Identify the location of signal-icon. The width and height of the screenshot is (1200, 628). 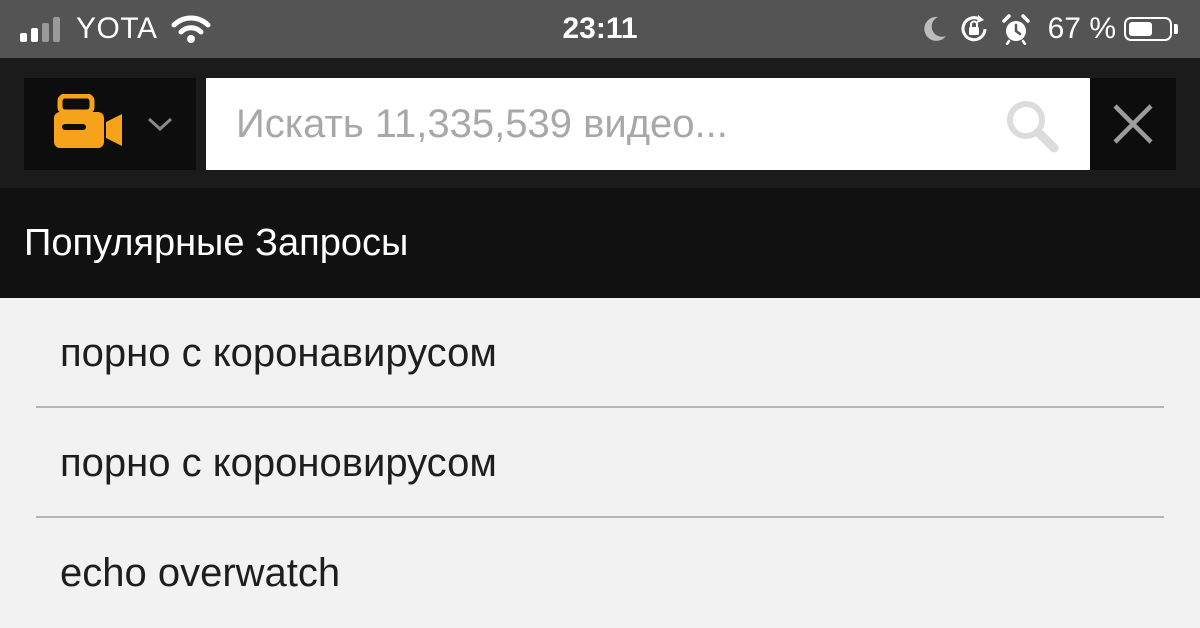
(42, 29).